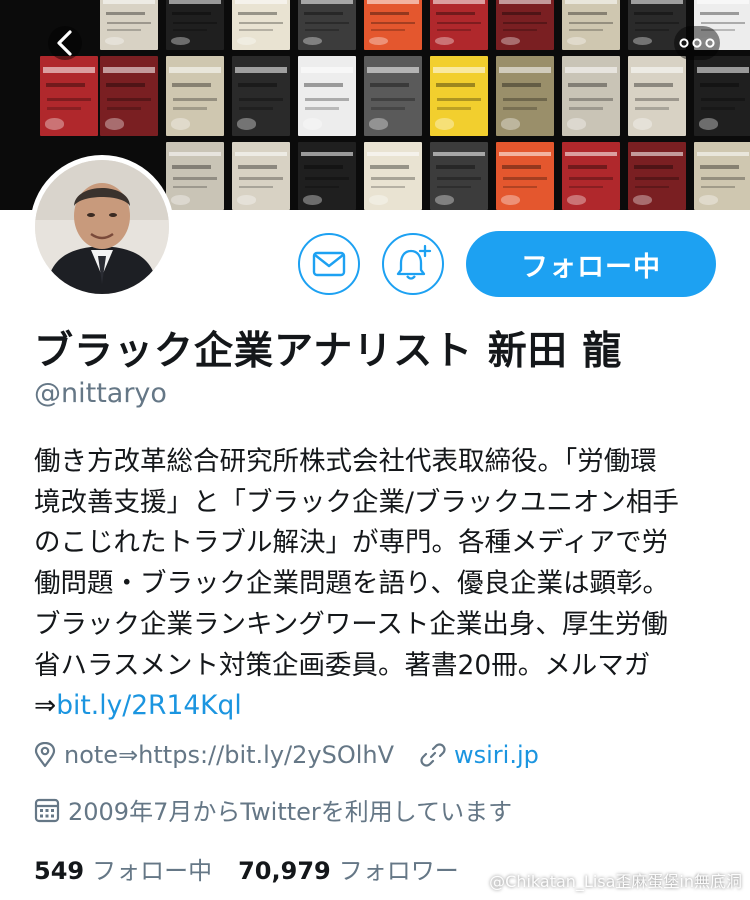  What do you see at coordinates (345, 461) in the screenshot?
I see `bio-line: 働き方改革総合研究所株式会社代表取締役。「労働環` at bounding box center [345, 461].